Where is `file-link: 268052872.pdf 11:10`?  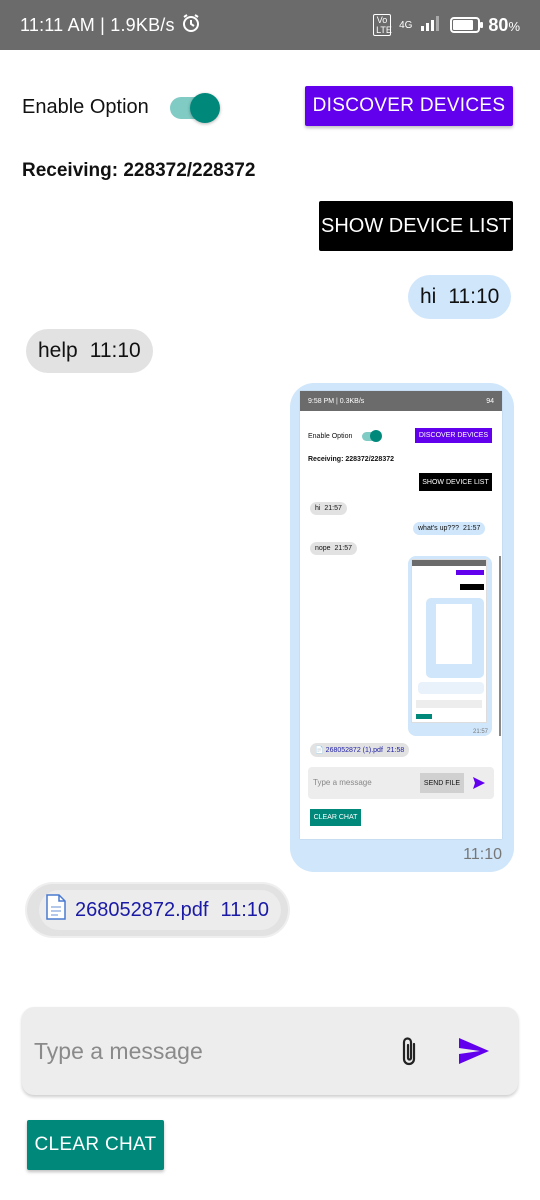
file-link: 268052872.pdf 11:10 is located at coordinates (160, 910).